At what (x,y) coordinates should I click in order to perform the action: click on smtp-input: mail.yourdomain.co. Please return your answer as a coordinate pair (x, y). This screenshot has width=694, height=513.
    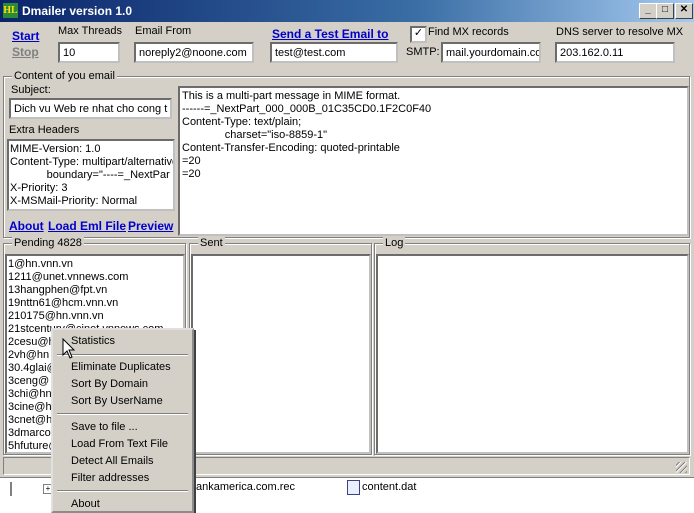
    Looking at the image, I should click on (491, 52).